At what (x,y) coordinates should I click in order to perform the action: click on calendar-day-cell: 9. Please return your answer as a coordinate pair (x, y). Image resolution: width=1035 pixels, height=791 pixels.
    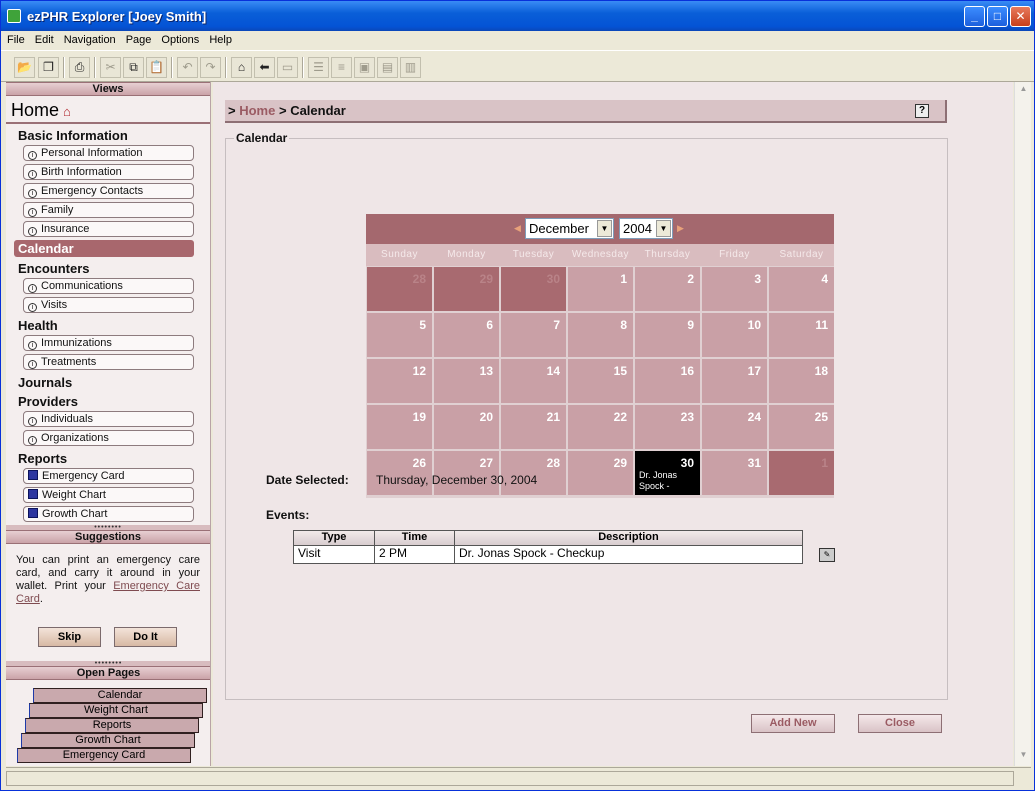
    Looking at the image, I should click on (667, 335).